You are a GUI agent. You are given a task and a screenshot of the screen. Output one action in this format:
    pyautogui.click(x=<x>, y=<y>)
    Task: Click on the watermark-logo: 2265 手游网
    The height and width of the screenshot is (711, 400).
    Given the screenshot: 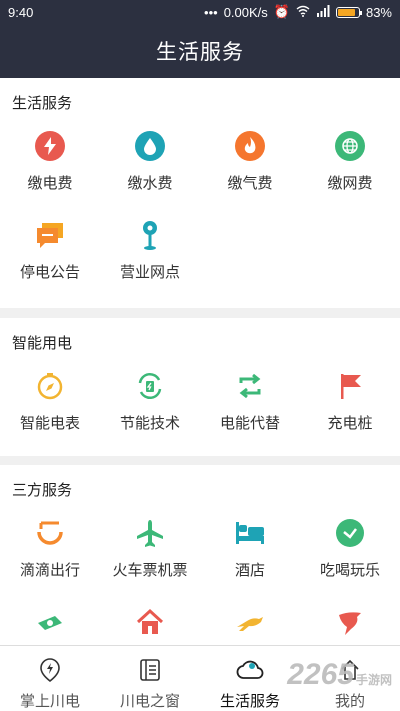 What is the action you would take?
    pyautogui.click(x=339, y=674)
    